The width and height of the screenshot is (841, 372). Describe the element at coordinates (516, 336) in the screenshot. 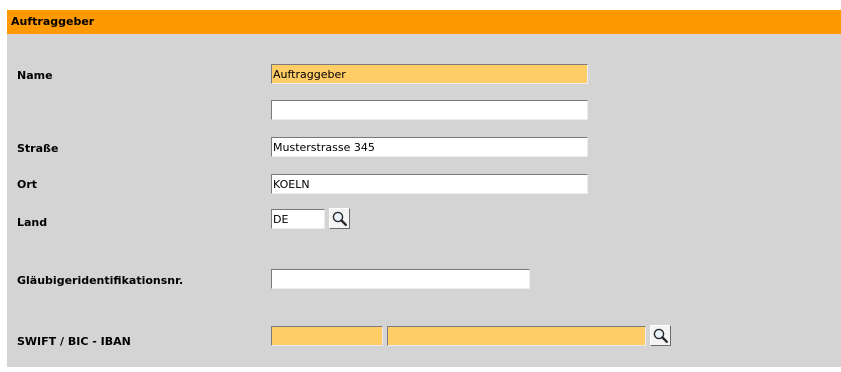

I see `iban-input` at that location.